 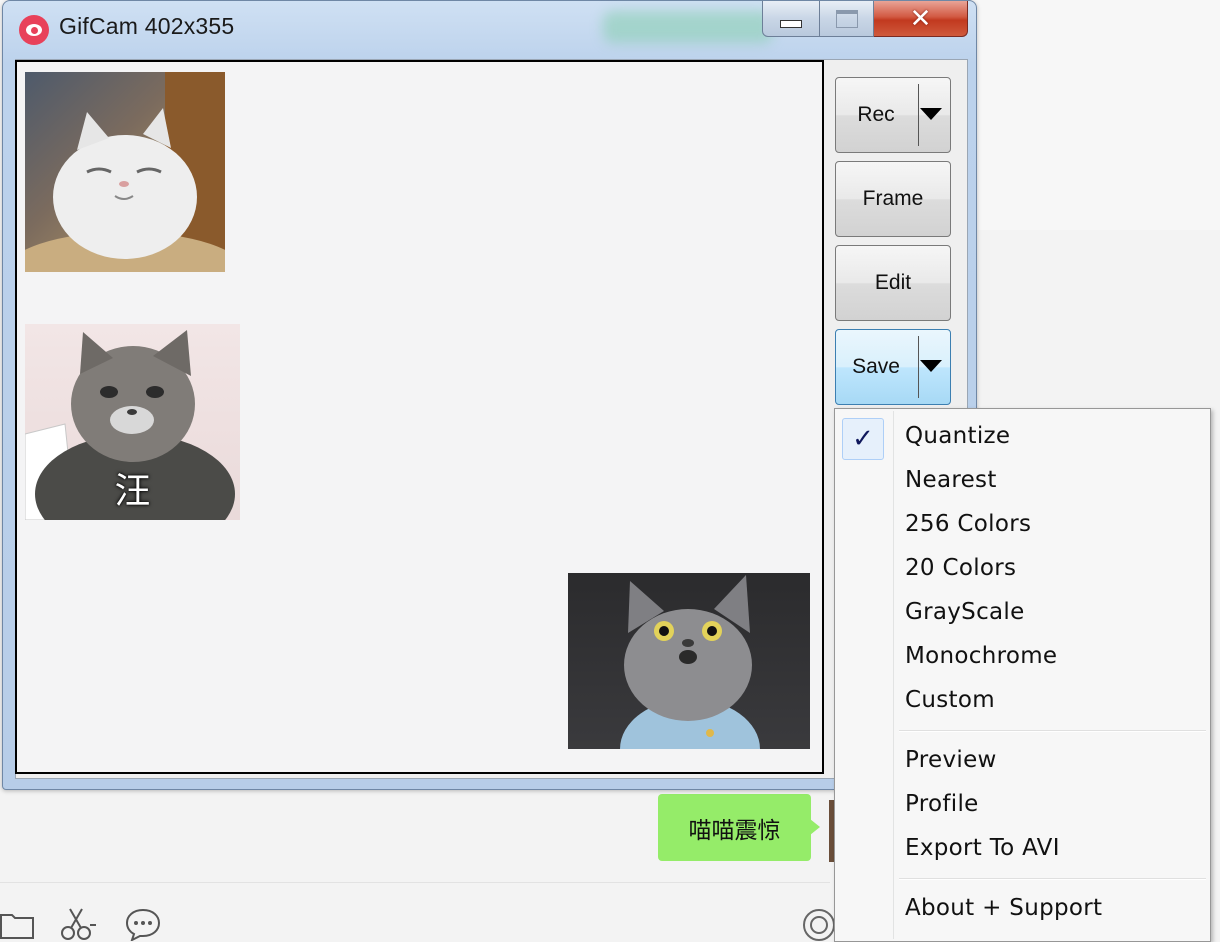 What do you see at coordinates (950, 700) in the screenshot?
I see `menu-item-label: Custom` at bounding box center [950, 700].